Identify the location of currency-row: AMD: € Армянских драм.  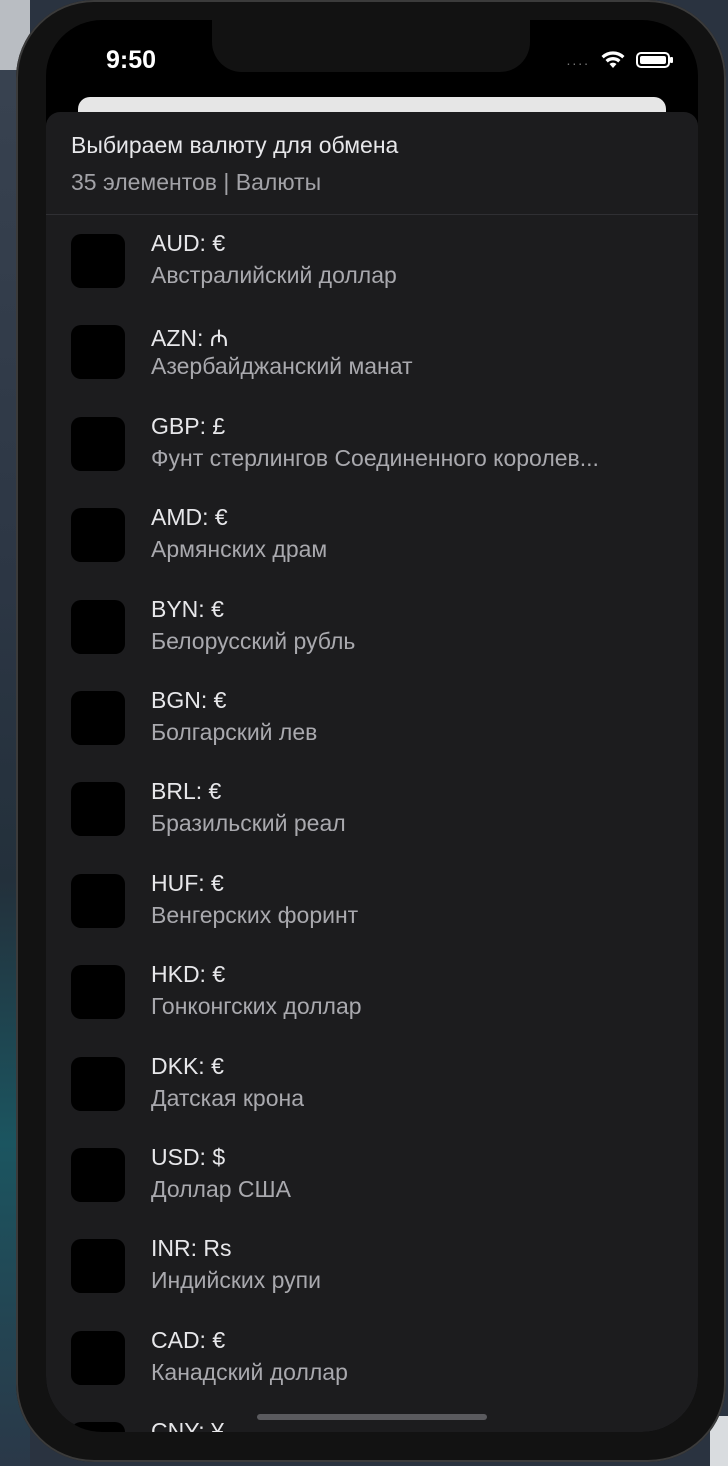
(372, 535).